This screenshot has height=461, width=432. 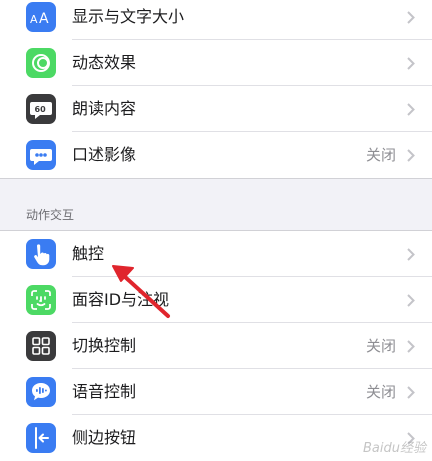 What do you see at coordinates (41, 438) in the screenshot?
I see `side-button-icon` at bounding box center [41, 438].